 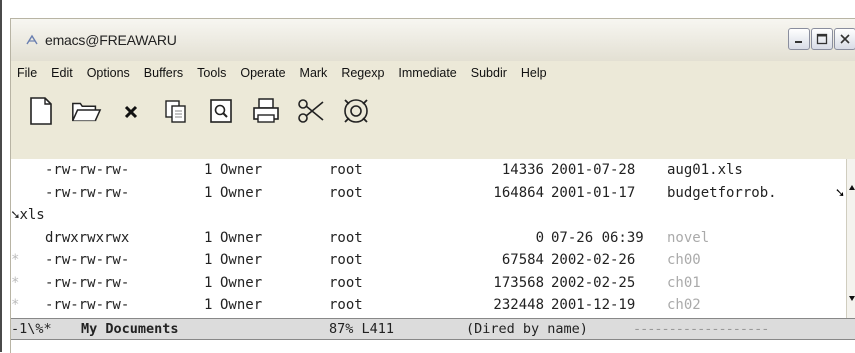 I want to click on file-name: ch01, so click(x=684, y=283).